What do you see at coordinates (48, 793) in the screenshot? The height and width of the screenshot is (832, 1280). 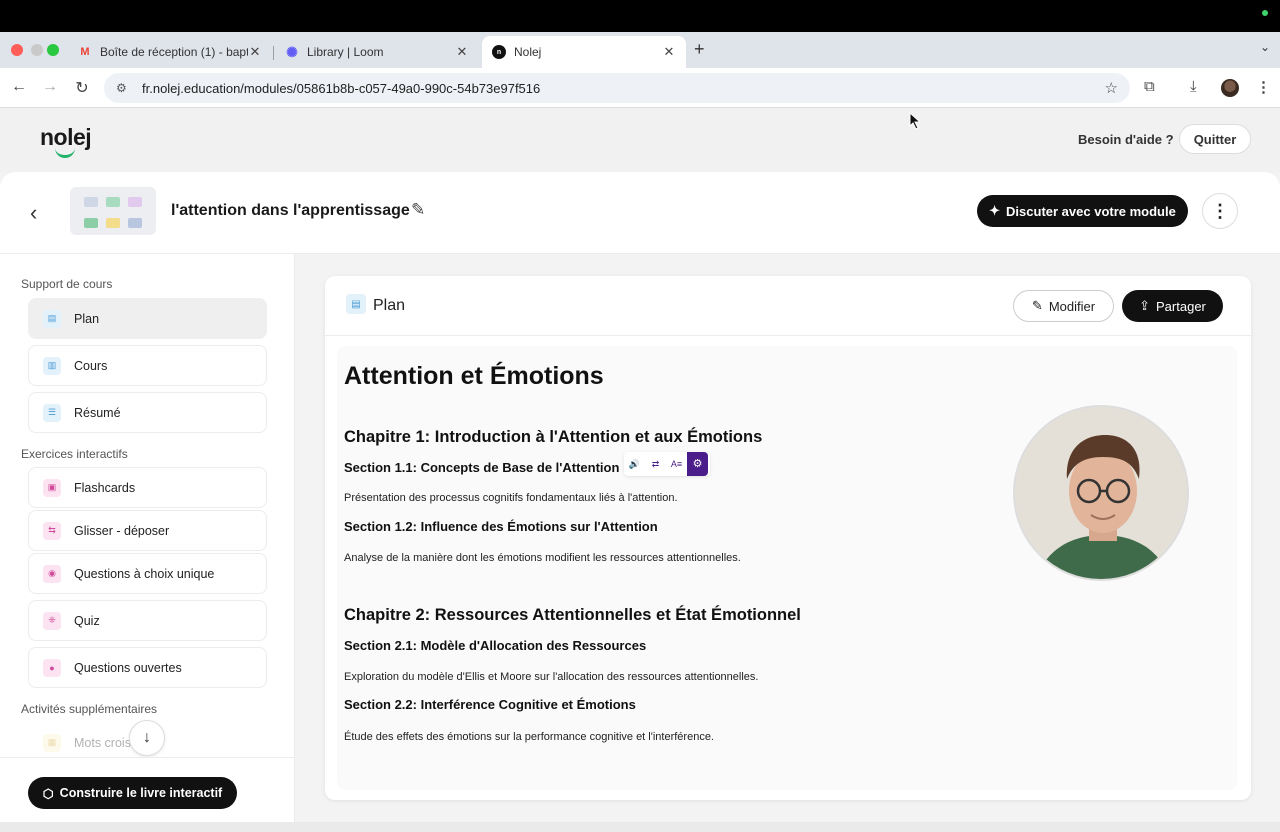 I see `cube-icon: ⬡` at bounding box center [48, 793].